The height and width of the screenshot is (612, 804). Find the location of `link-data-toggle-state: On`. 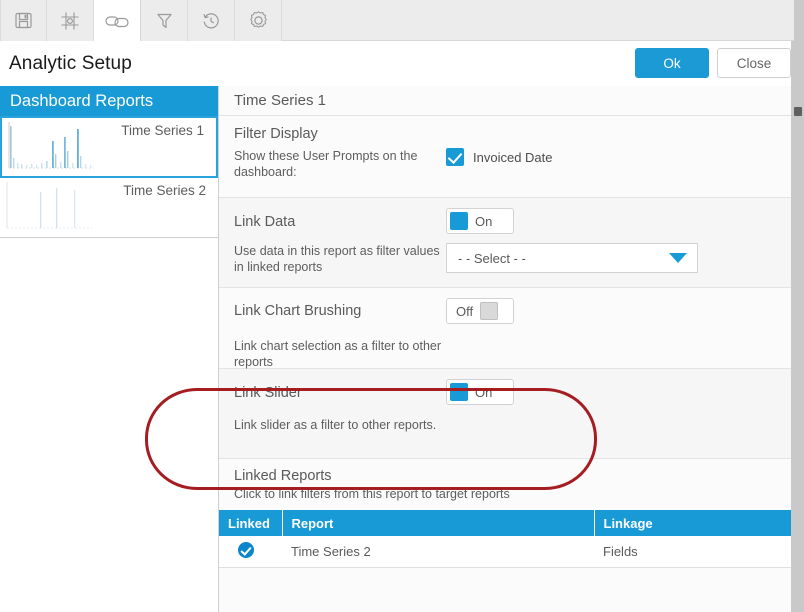

link-data-toggle-state: On is located at coordinates (484, 221).